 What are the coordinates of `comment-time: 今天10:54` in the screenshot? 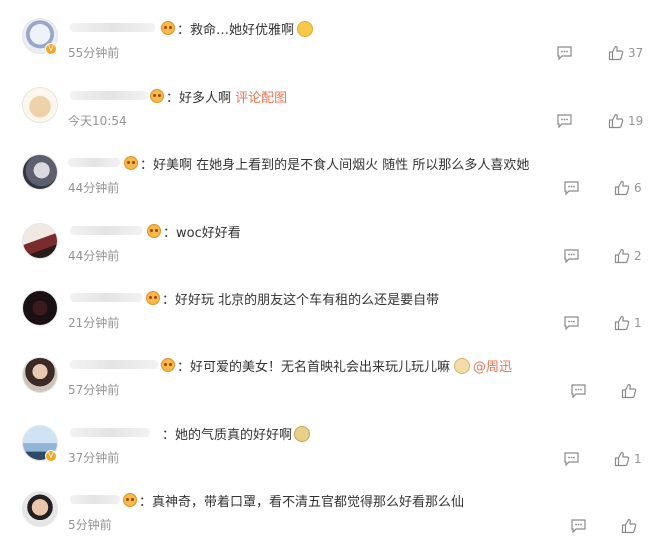 It's located at (97, 121).